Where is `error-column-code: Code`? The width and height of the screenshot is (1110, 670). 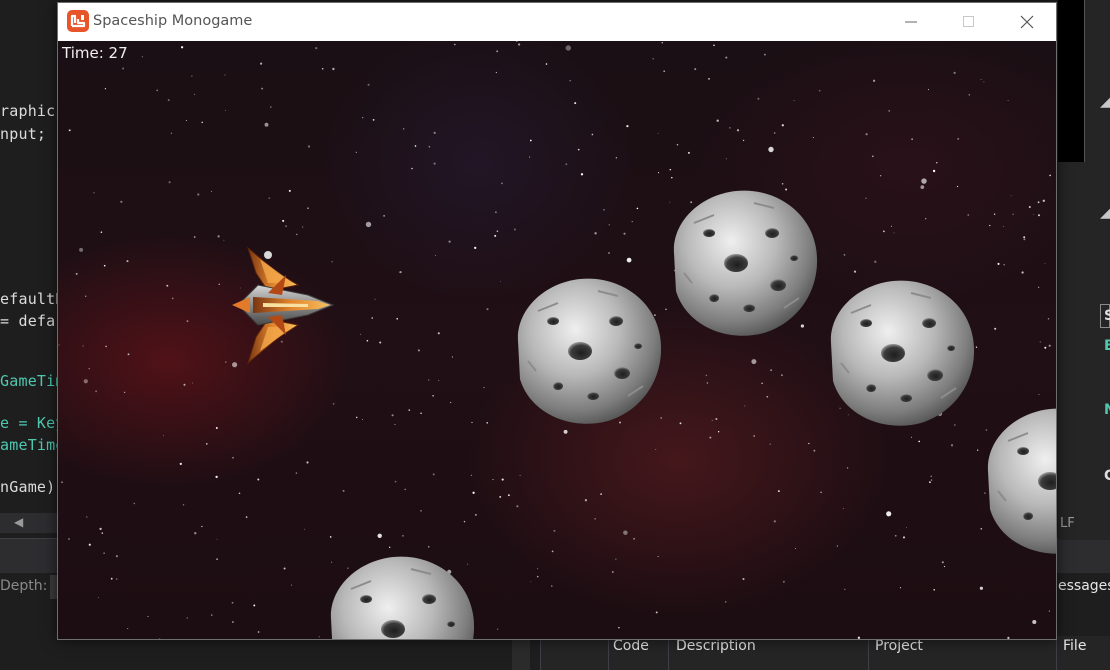 error-column-code: Code is located at coordinates (631, 646).